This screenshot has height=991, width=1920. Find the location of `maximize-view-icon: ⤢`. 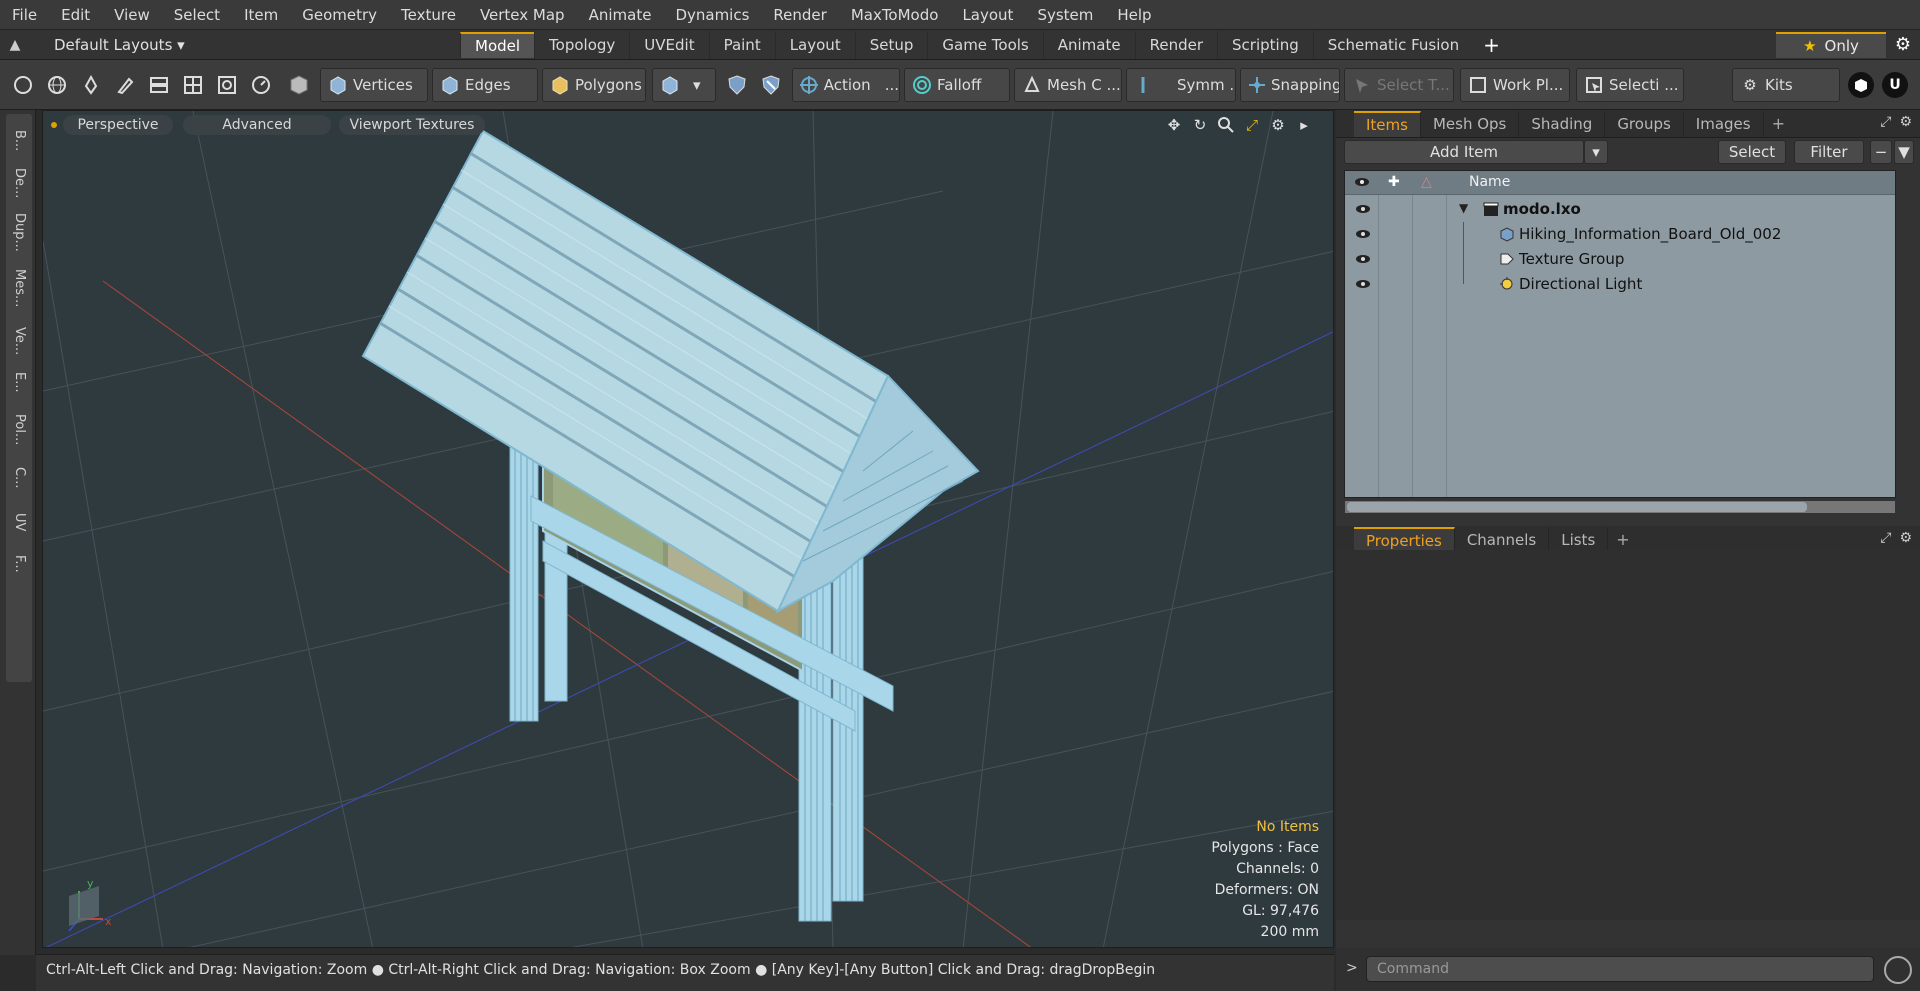

maximize-view-icon: ⤢ is located at coordinates (1252, 125).